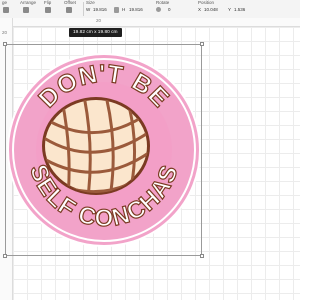 This screenshot has height=300, width=320. What do you see at coordinates (202, 256) in the screenshot?
I see `resize-handle-bottom-right` at bounding box center [202, 256].